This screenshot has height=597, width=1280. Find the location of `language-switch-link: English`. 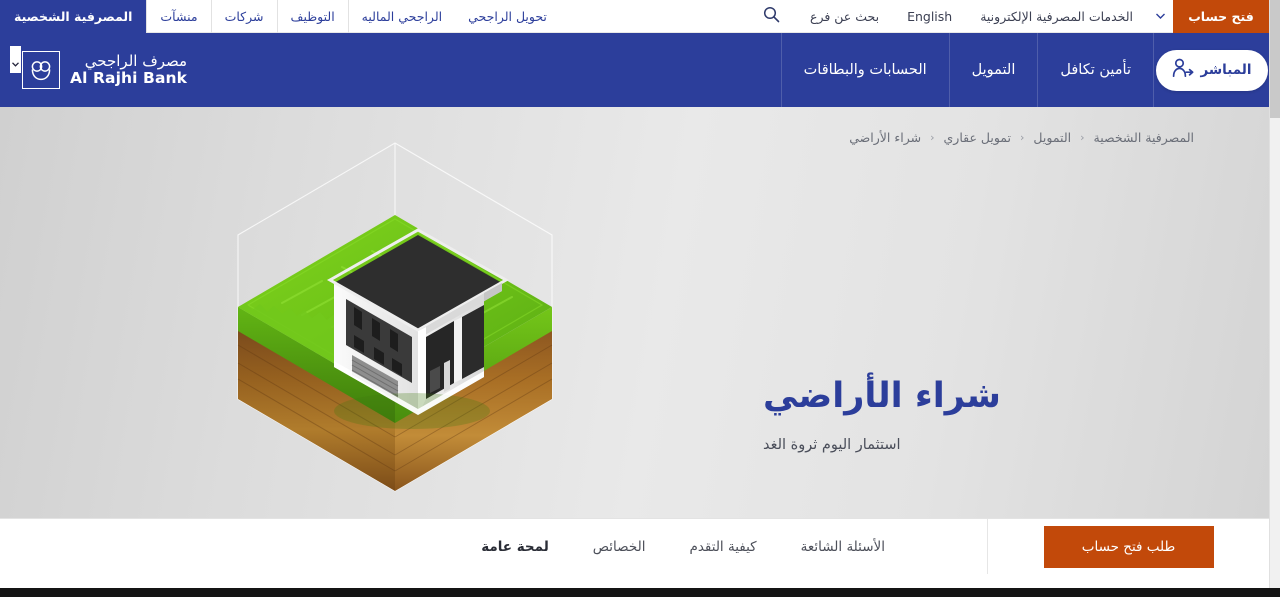

language-switch-link: English is located at coordinates (929, 16).